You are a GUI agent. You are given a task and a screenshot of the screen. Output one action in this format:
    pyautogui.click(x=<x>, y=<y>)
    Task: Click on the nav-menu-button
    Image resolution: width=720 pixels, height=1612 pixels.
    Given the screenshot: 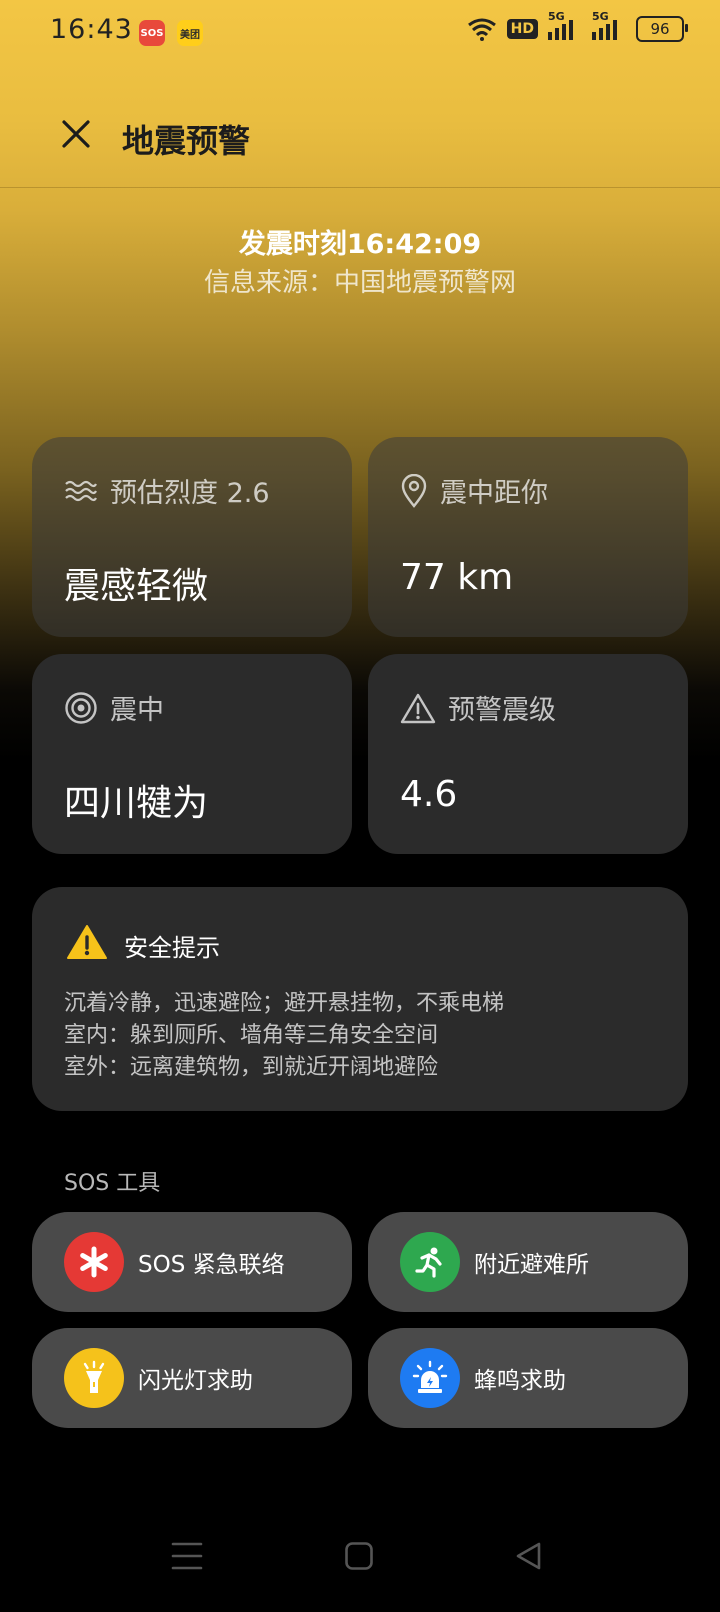 What is the action you would take?
    pyautogui.click(x=187, y=1558)
    